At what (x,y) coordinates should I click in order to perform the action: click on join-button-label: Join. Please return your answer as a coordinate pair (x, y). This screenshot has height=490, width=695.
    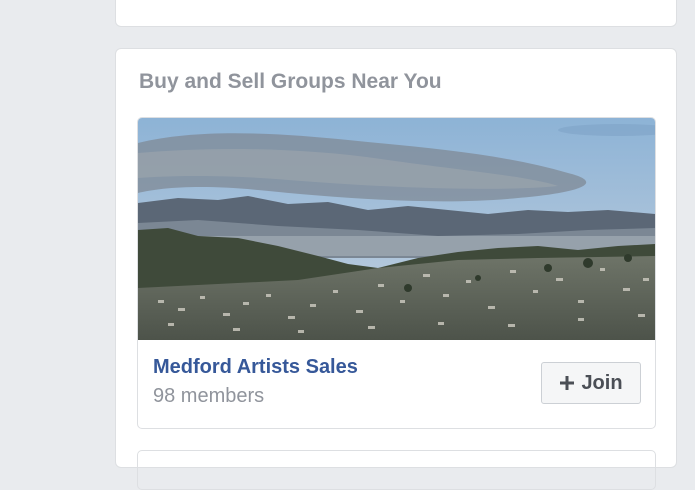
    Looking at the image, I should click on (602, 382).